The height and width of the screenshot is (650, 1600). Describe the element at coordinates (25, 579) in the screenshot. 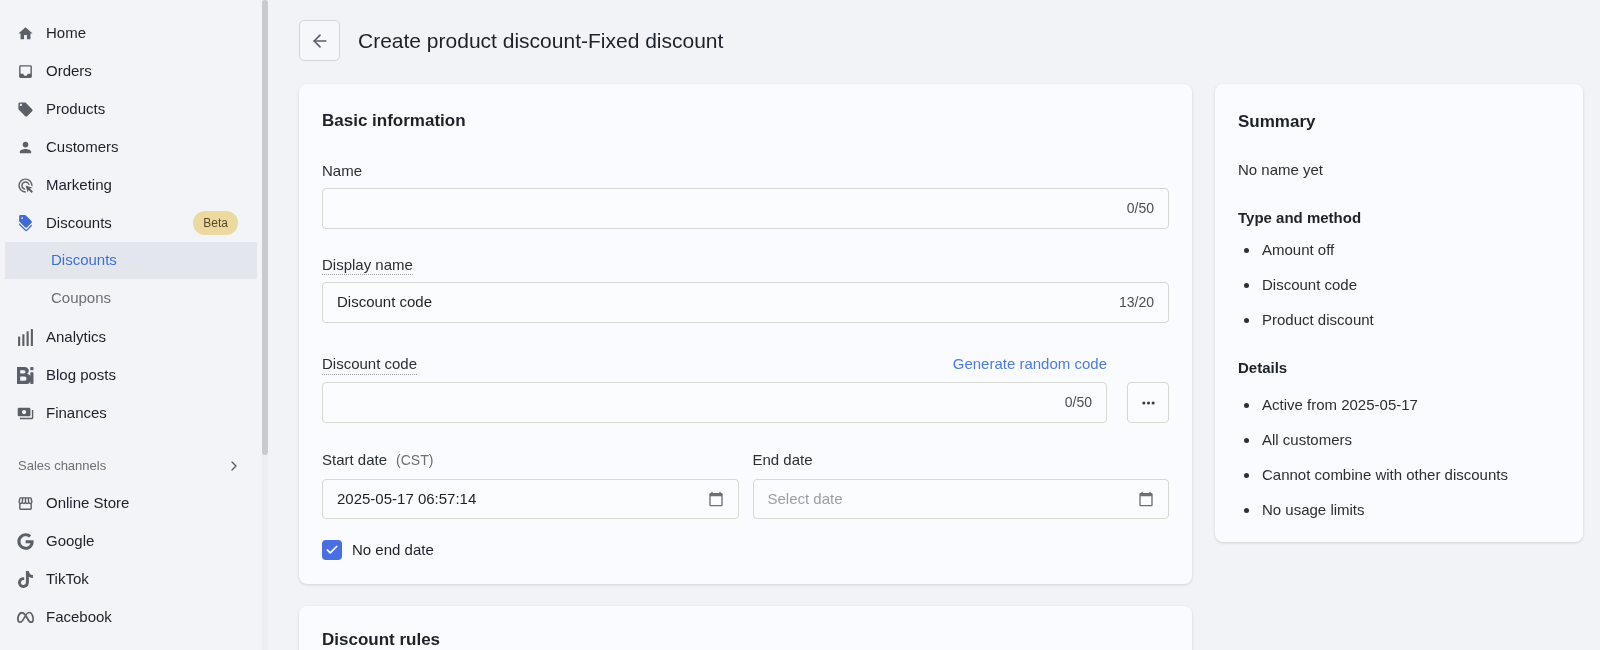

I see `tiktok-logo-icon` at that location.